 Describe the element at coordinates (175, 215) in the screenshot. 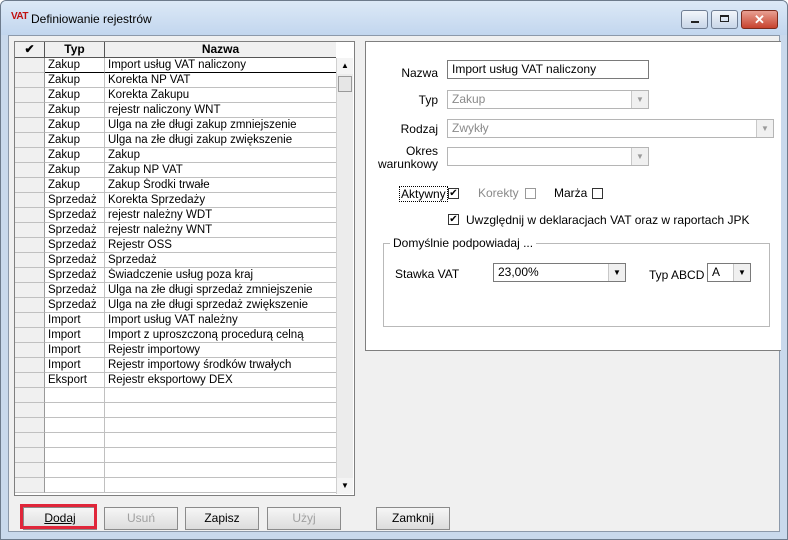

I see `table-row: Sprzedaż rejestr należny WDT` at that location.